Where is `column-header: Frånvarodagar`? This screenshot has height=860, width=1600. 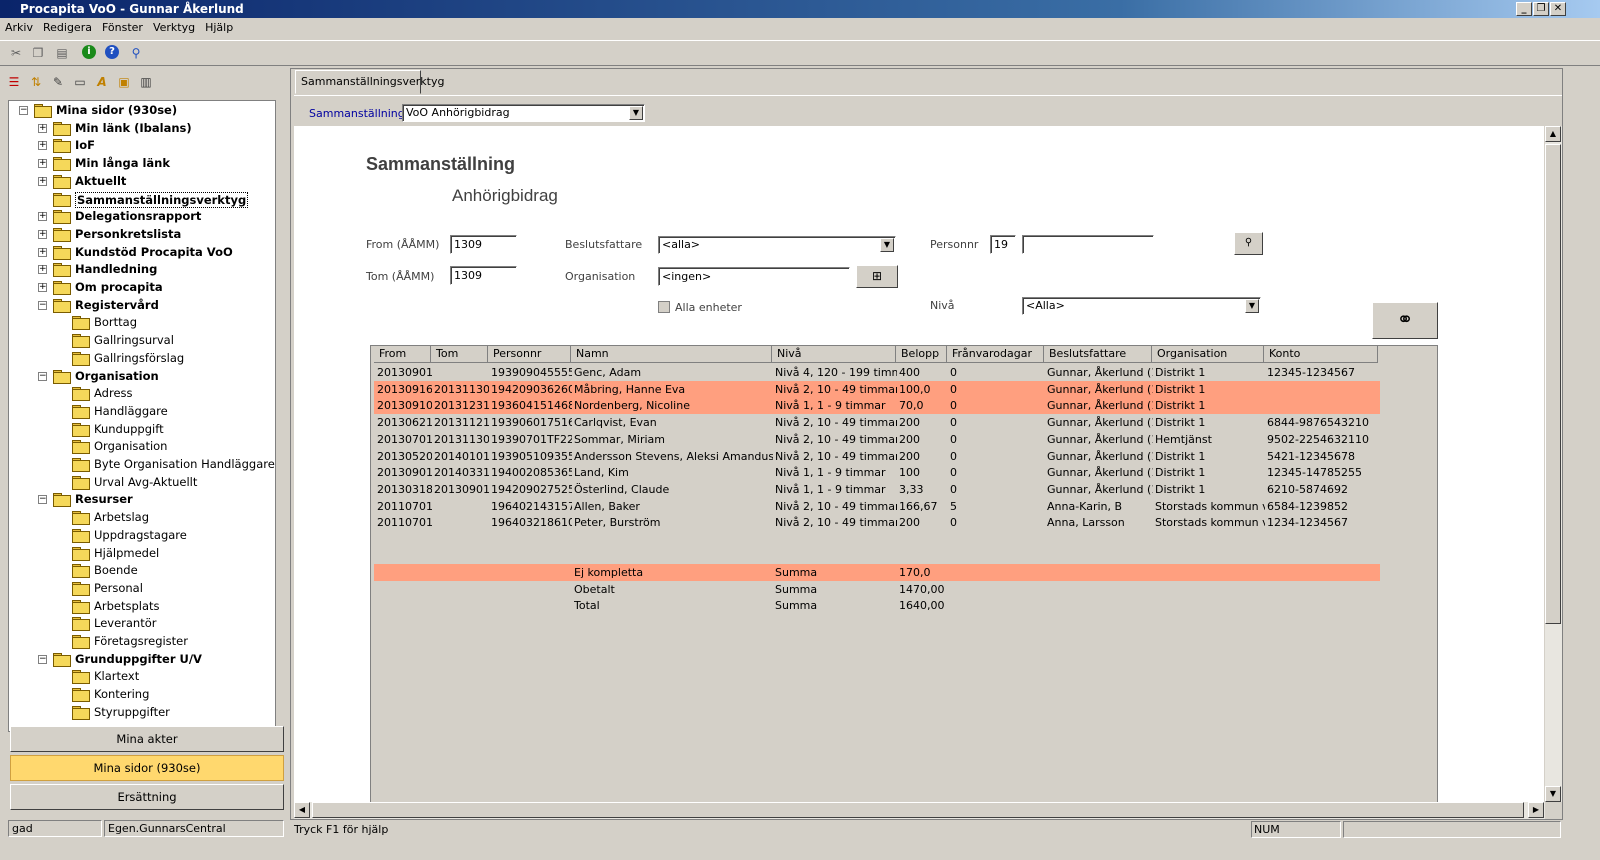 column-header: Frånvarodagar is located at coordinates (995, 354).